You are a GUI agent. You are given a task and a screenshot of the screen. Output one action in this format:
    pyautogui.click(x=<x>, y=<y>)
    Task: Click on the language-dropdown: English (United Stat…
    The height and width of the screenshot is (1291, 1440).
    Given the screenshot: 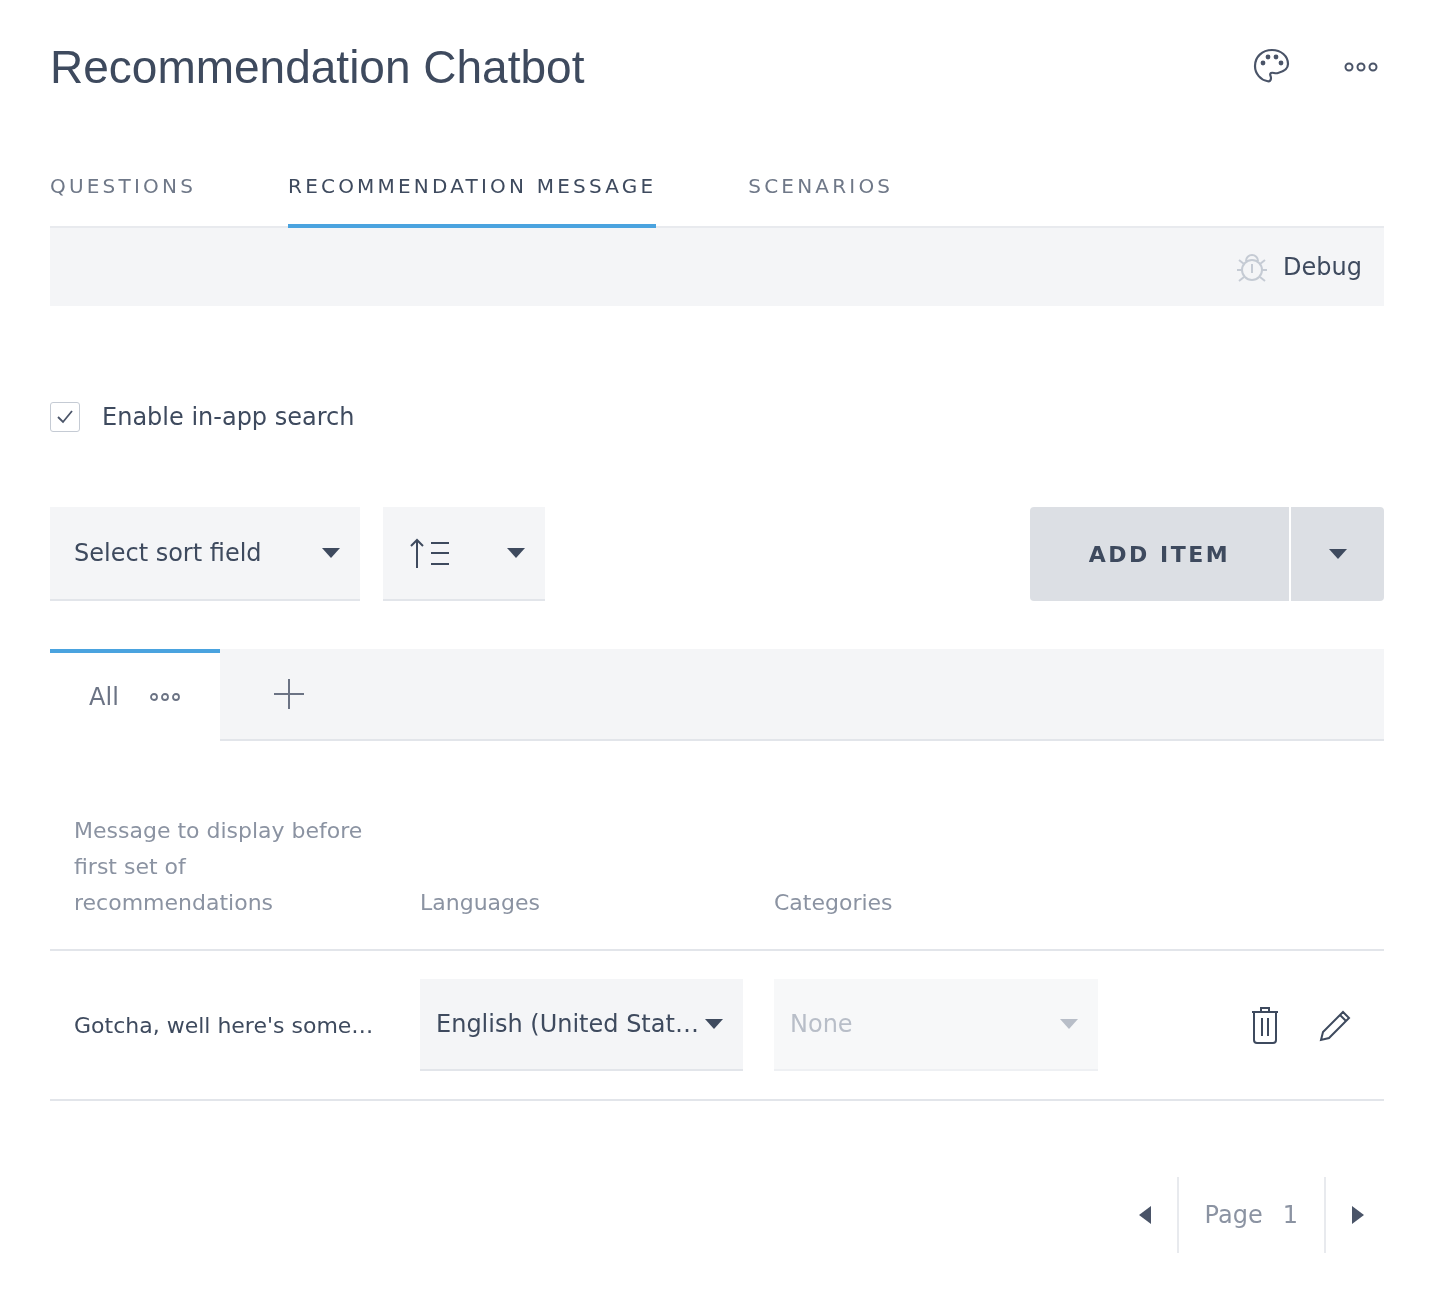 What is the action you would take?
    pyautogui.click(x=581, y=1025)
    